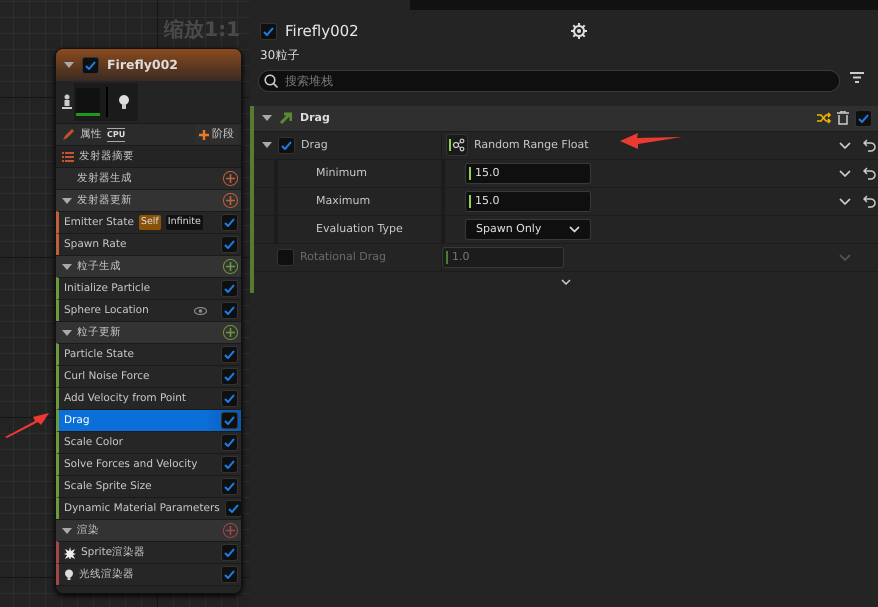 This screenshot has width=878, height=607. I want to click on node-title: Firefly002, so click(142, 65).